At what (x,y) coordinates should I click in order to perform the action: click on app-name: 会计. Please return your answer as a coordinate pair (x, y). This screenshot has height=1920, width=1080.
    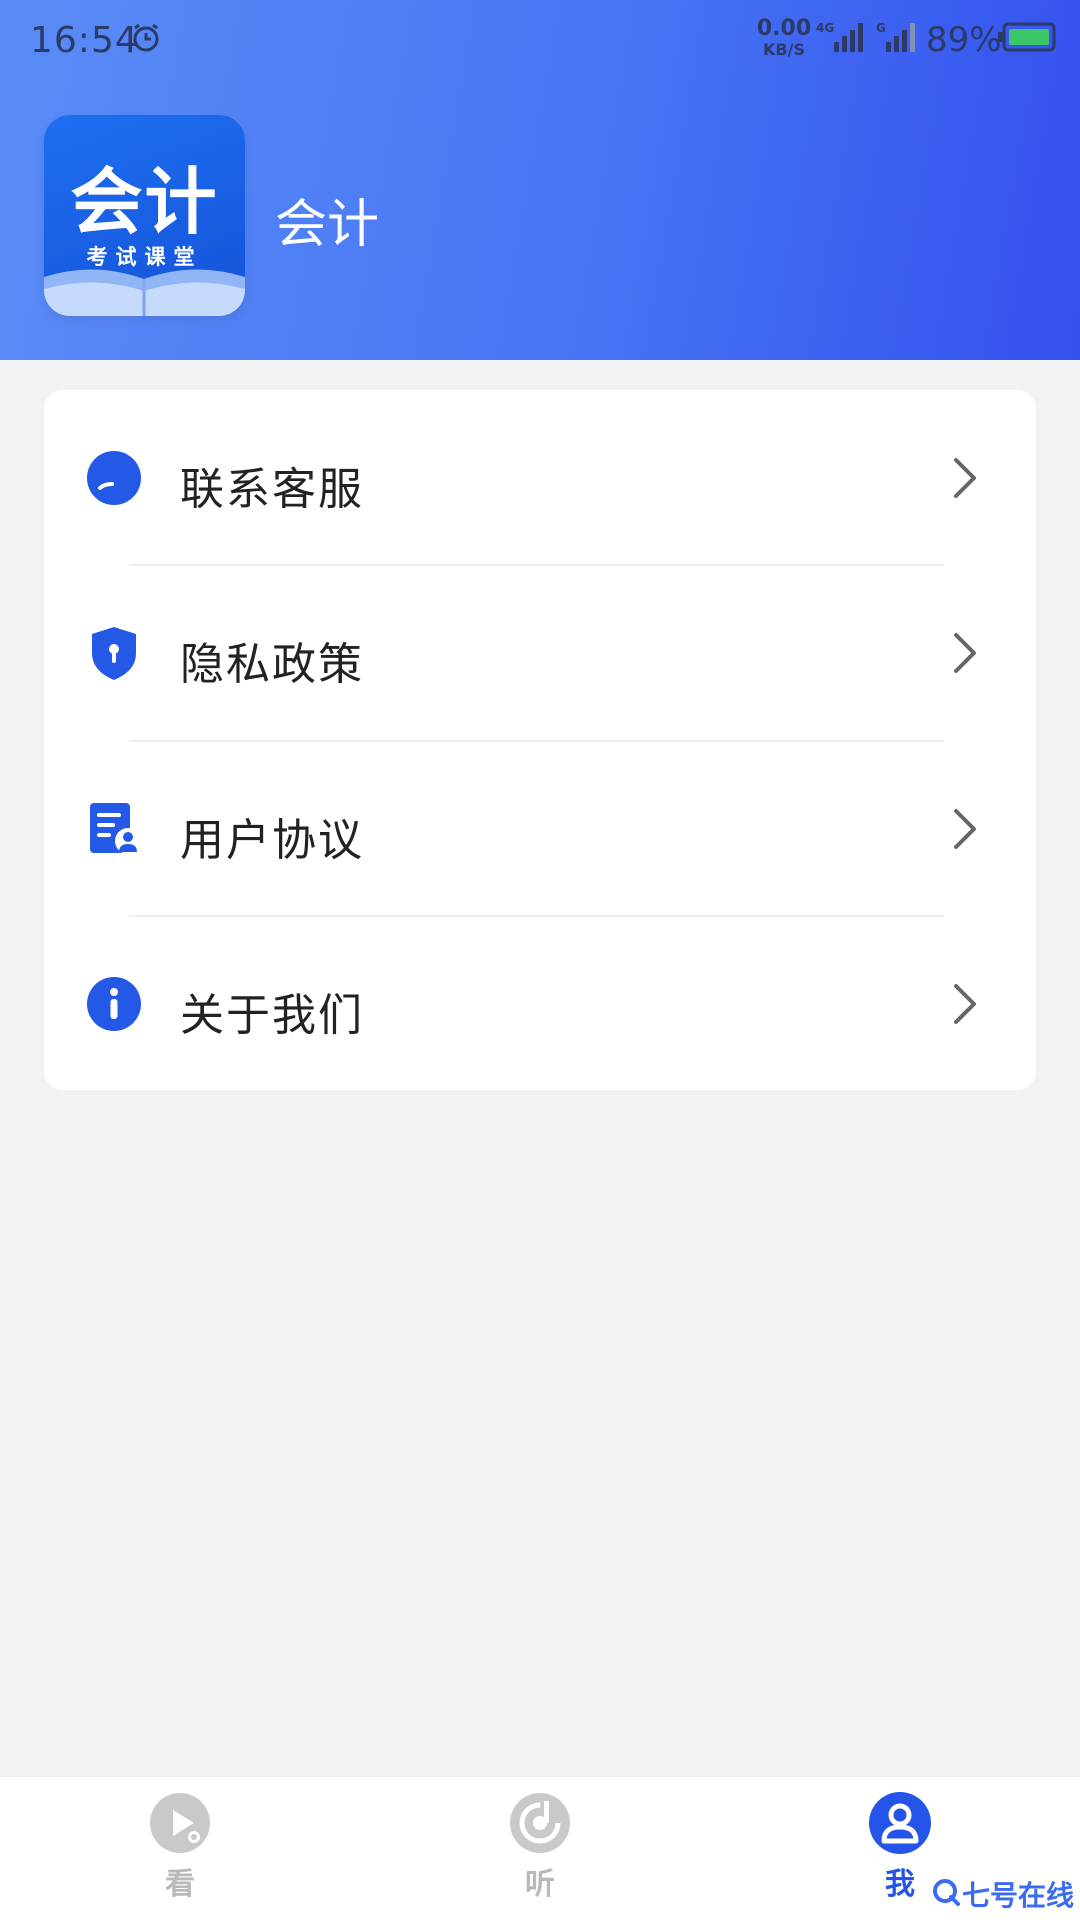
    Looking at the image, I should click on (327, 225).